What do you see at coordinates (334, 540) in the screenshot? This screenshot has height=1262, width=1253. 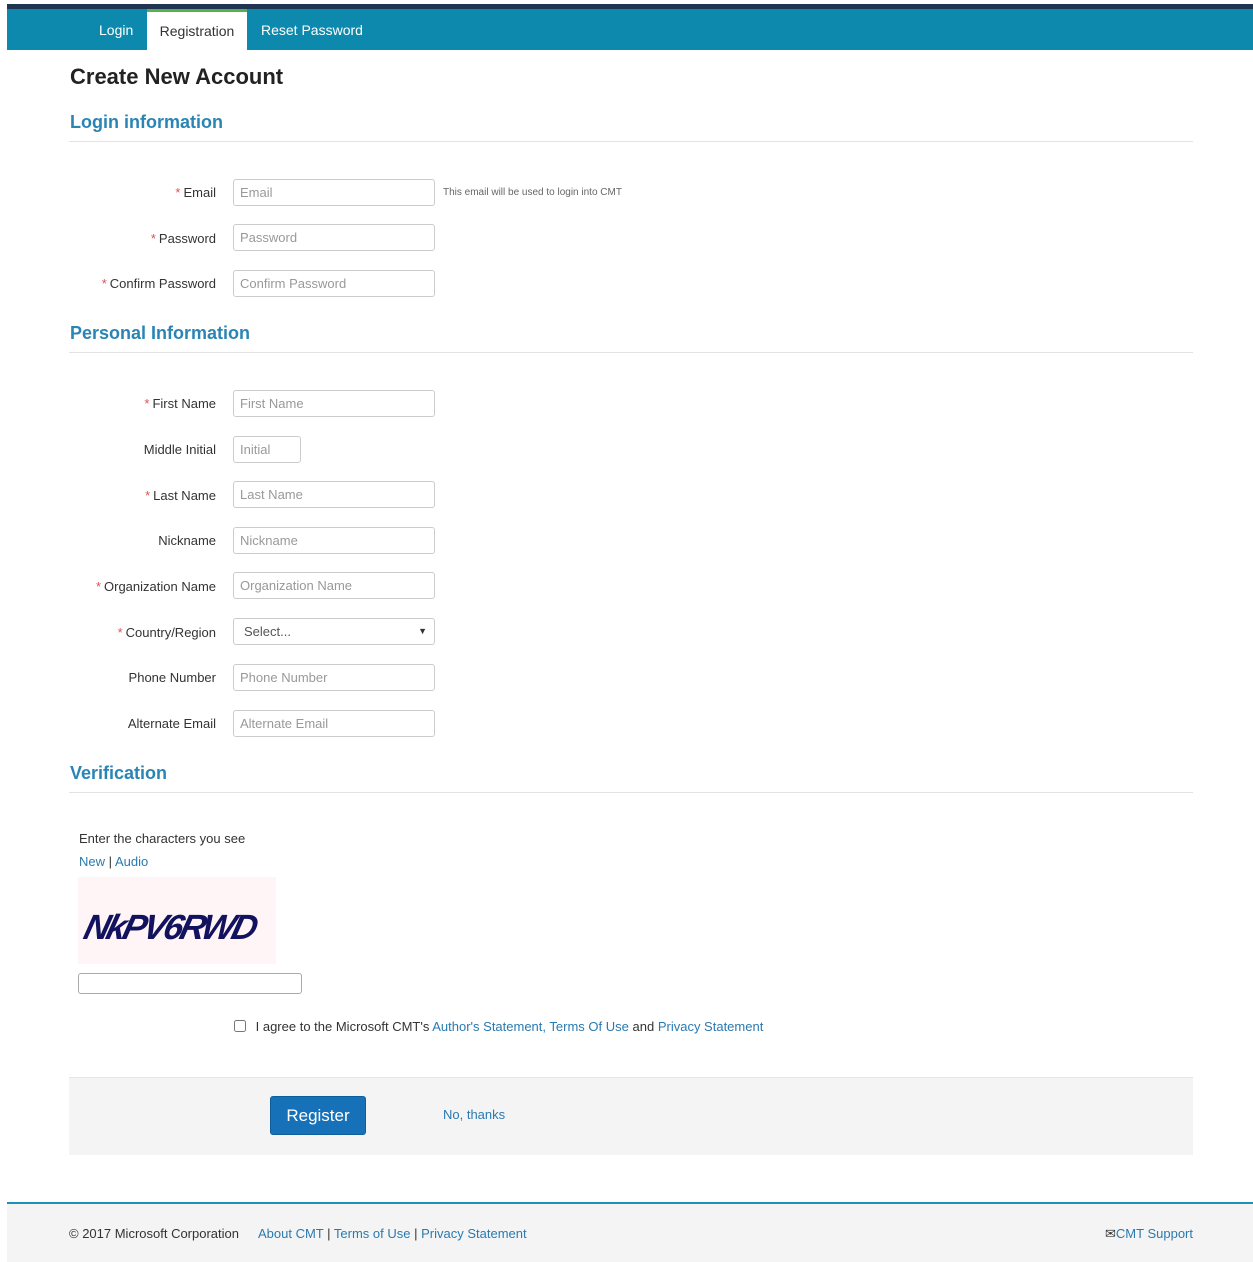 I see `nickname-field` at bounding box center [334, 540].